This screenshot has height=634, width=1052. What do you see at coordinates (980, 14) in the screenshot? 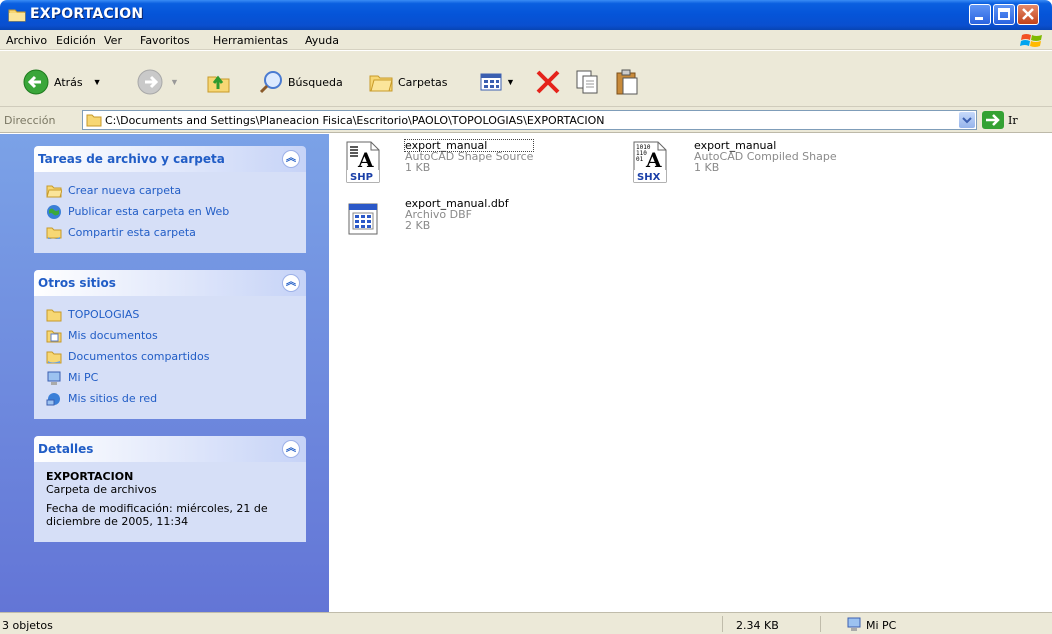
I see `minimize-button` at bounding box center [980, 14].